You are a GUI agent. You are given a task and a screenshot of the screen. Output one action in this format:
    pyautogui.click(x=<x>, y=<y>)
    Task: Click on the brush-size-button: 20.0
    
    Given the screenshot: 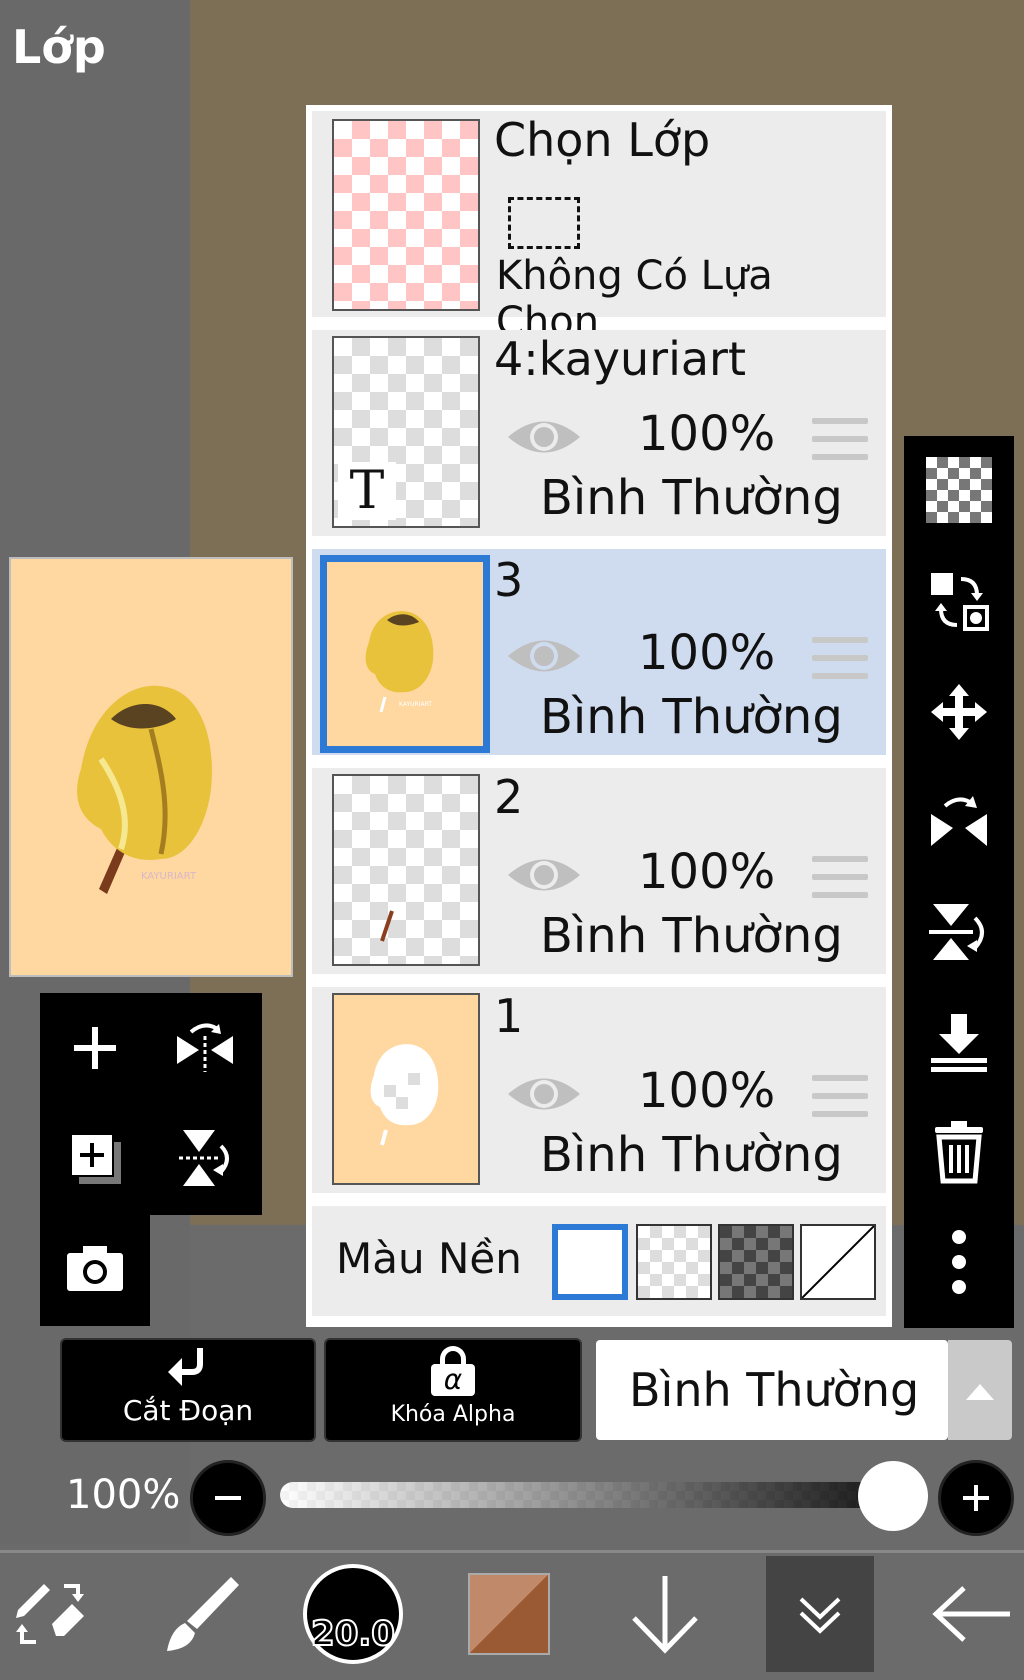 What is the action you would take?
    pyautogui.click(x=353, y=1614)
    